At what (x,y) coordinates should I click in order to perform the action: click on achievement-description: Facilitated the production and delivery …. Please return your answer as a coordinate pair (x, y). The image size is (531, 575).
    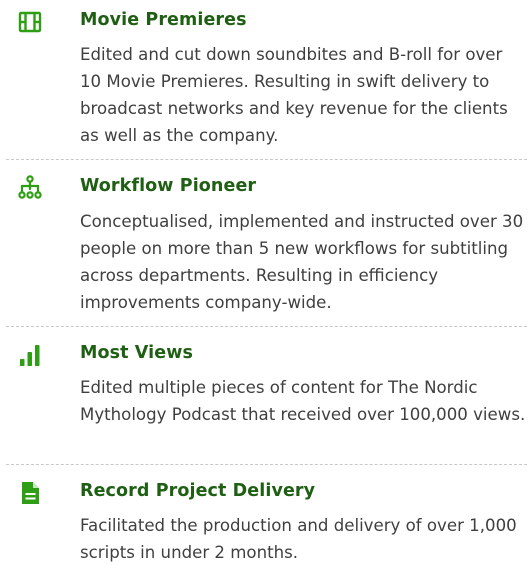
    Looking at the image, I should click on (298, 539).